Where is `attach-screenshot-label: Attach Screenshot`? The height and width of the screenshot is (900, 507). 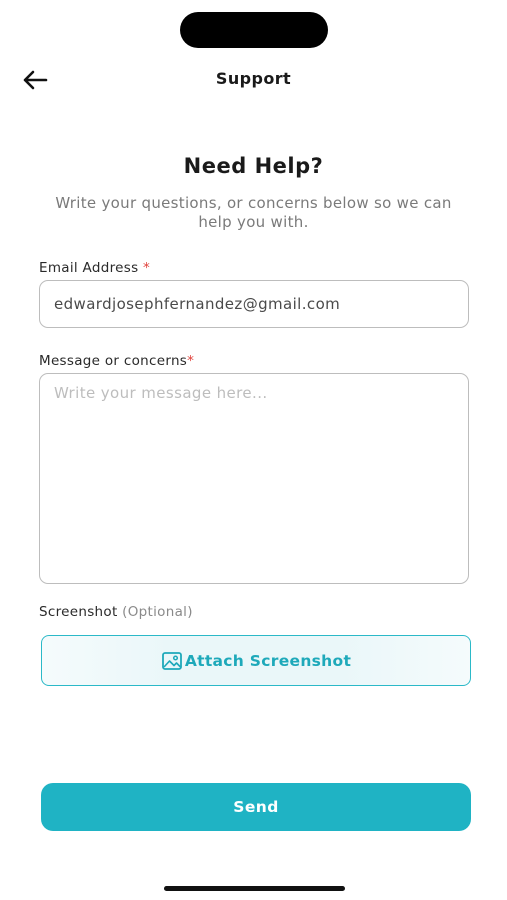
attach-screenshot-label: Attach Screenshot is located at coordinates (268, 660).